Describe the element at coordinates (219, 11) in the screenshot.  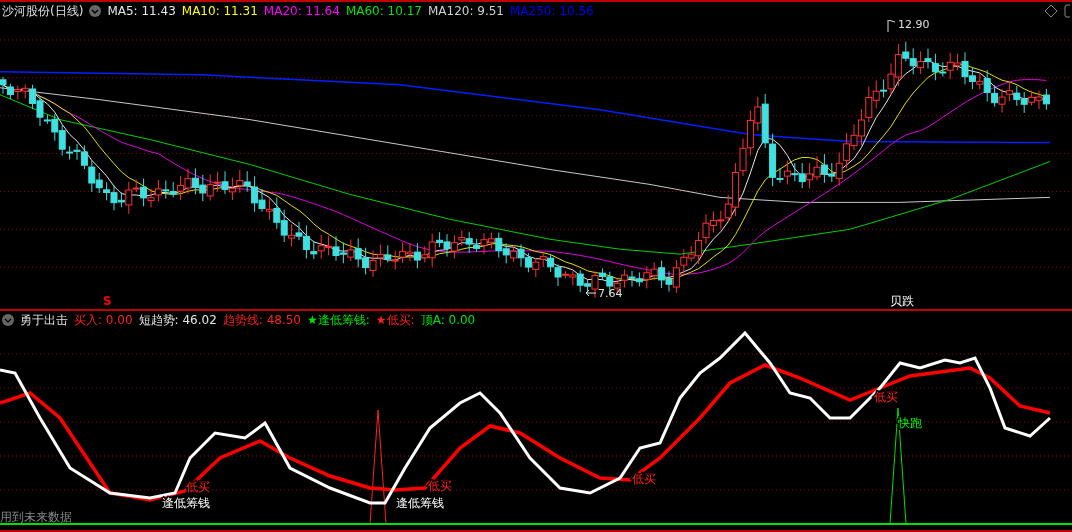
I see `ma-value: MA10: 11.31` at that location.